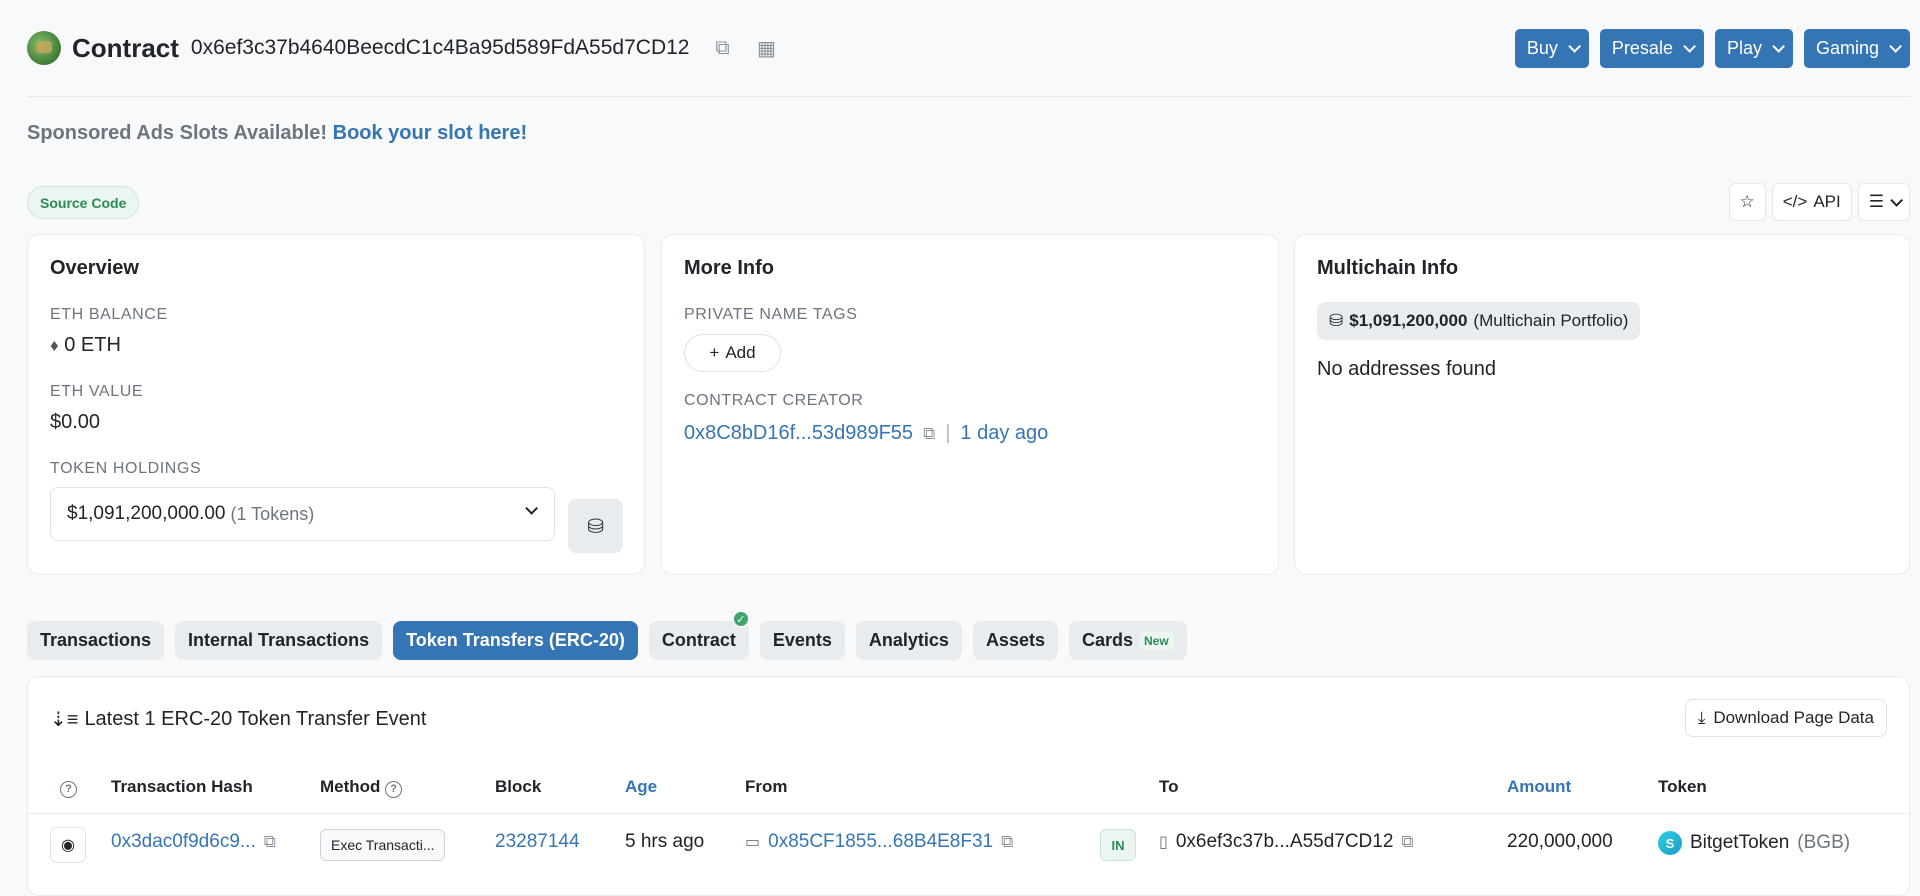 Image resolution: width=1920 pixels, height=896 pixels. I want to click on source-code-badge: Source Code, so click(83, 202).